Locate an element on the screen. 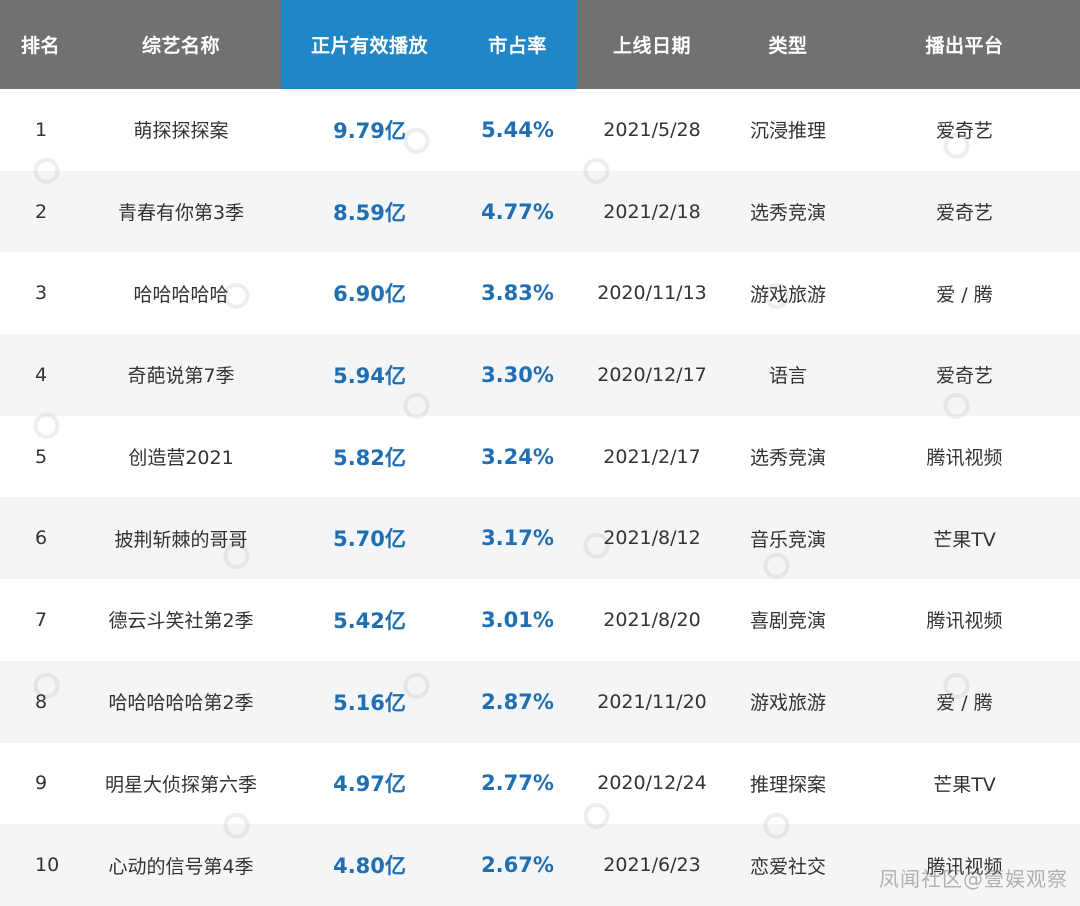 This screenshot has width=1080, height=906. show-name-cell: 青春有你第3季 is located at coordinates (181, 213).